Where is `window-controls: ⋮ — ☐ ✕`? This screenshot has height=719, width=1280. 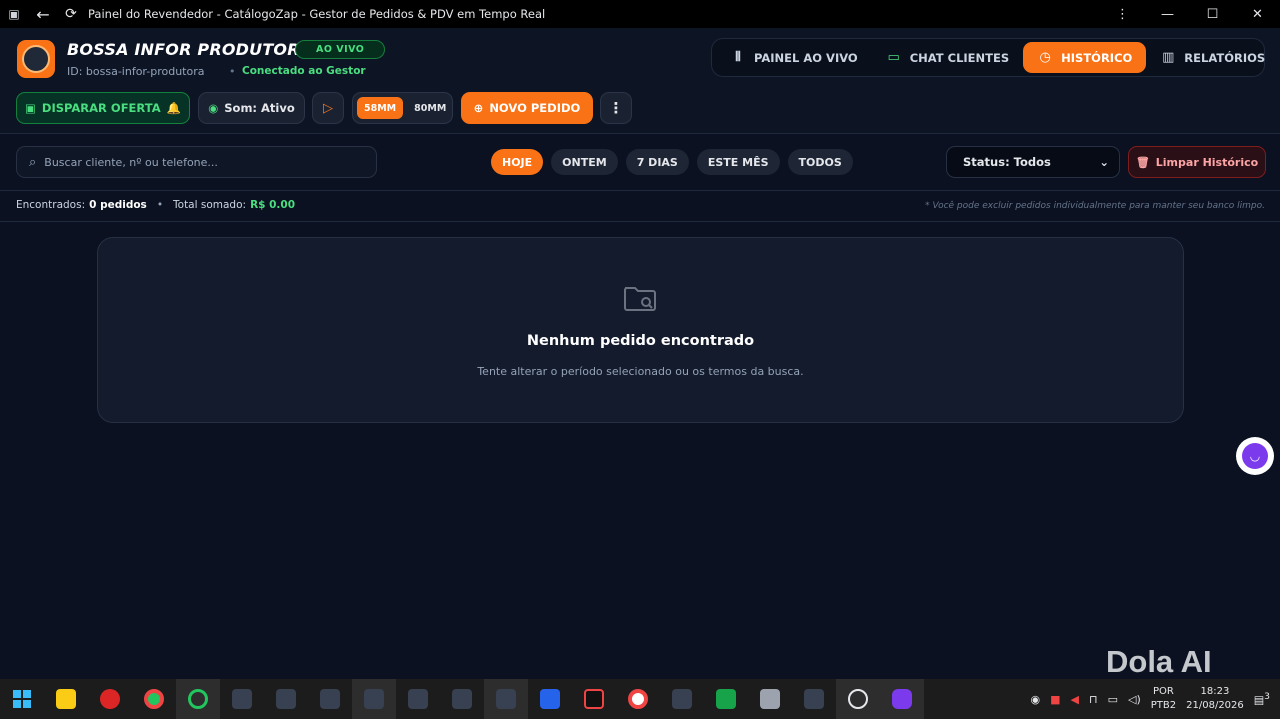 window-controls: ⋮ — ☐ ✕ is located at coordinates (1190, 14).